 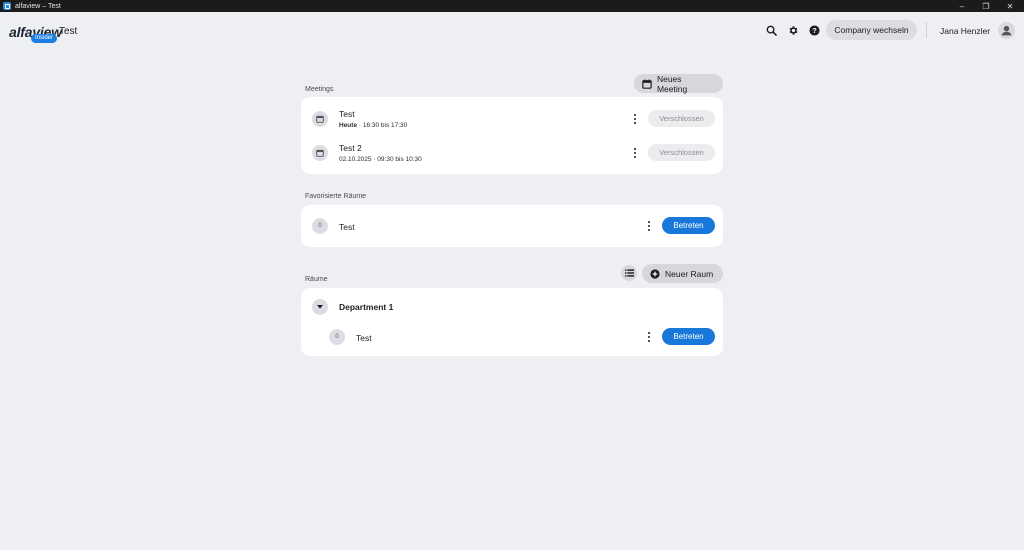 I want to click on new-room-button: Neuer Raum, so click(x=682, y=273).